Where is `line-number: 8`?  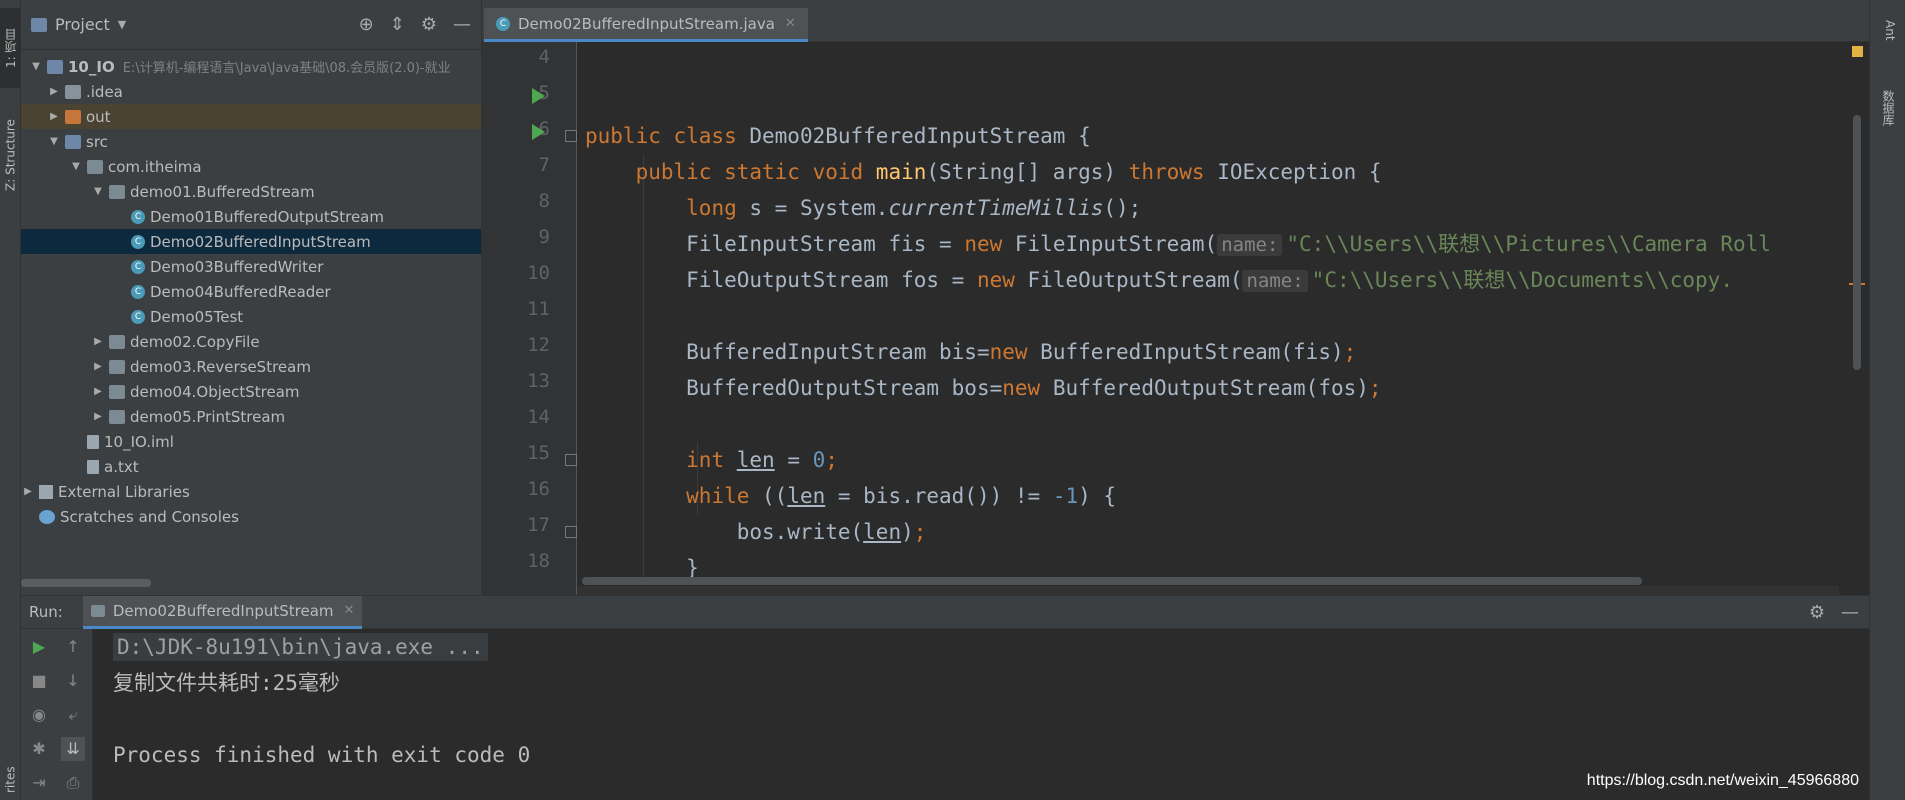
line-number: 8 is located at coordinates (544, 201).